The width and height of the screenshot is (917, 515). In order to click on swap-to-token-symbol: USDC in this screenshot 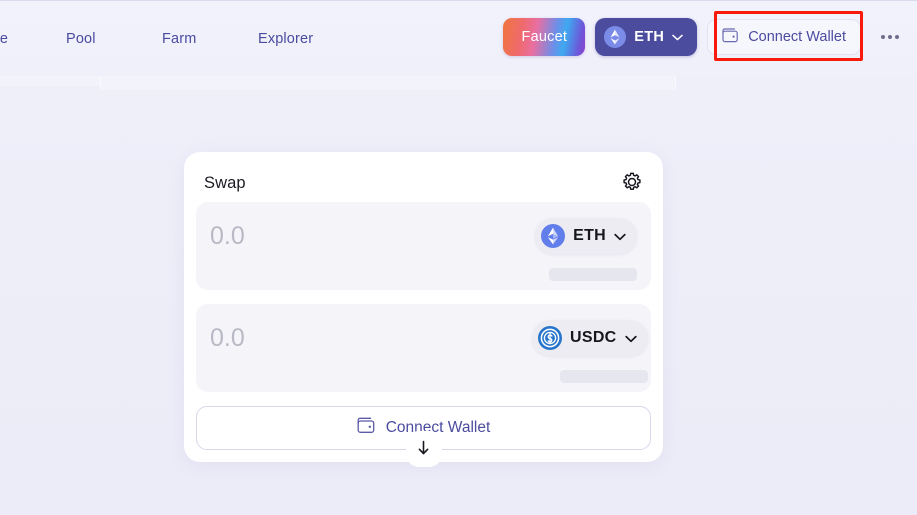, I will do `click(593, 337)`.